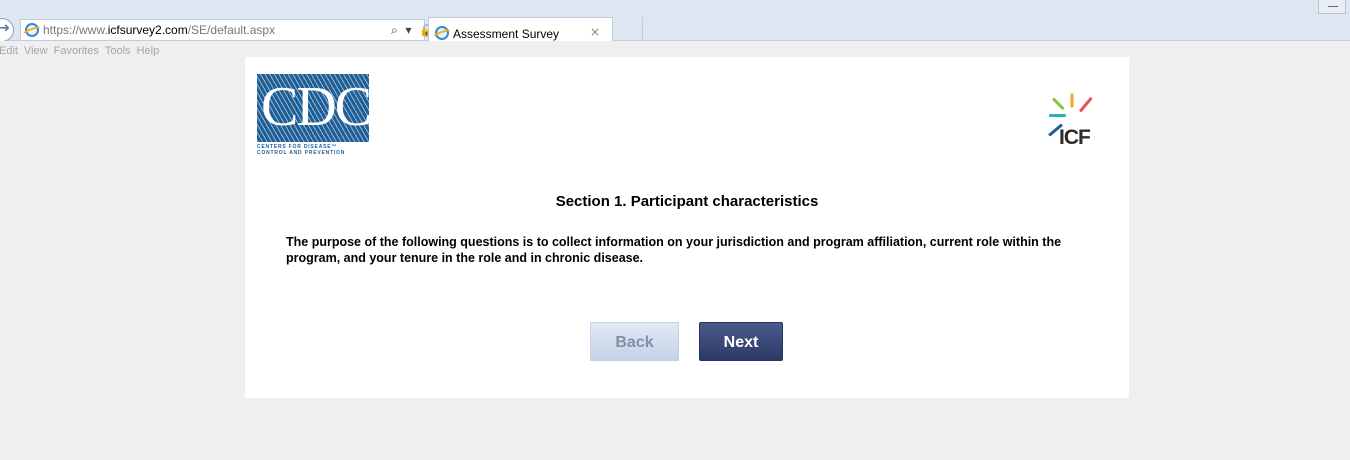 This screenshot has width=1350, height=460. What do you see at coordinates (442, 33) in the screenshot?
I see `tab-favicon-icon` at bounding box center [442, 33].